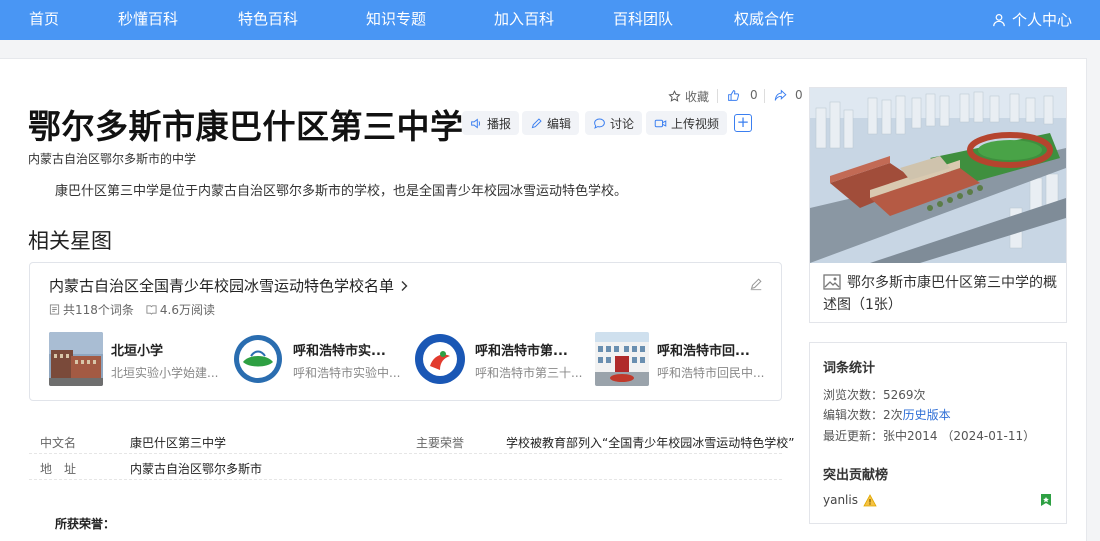 This screenshot has height=541, width=1100. I want to click on nav-special: 特色百科, so click(268, 20).